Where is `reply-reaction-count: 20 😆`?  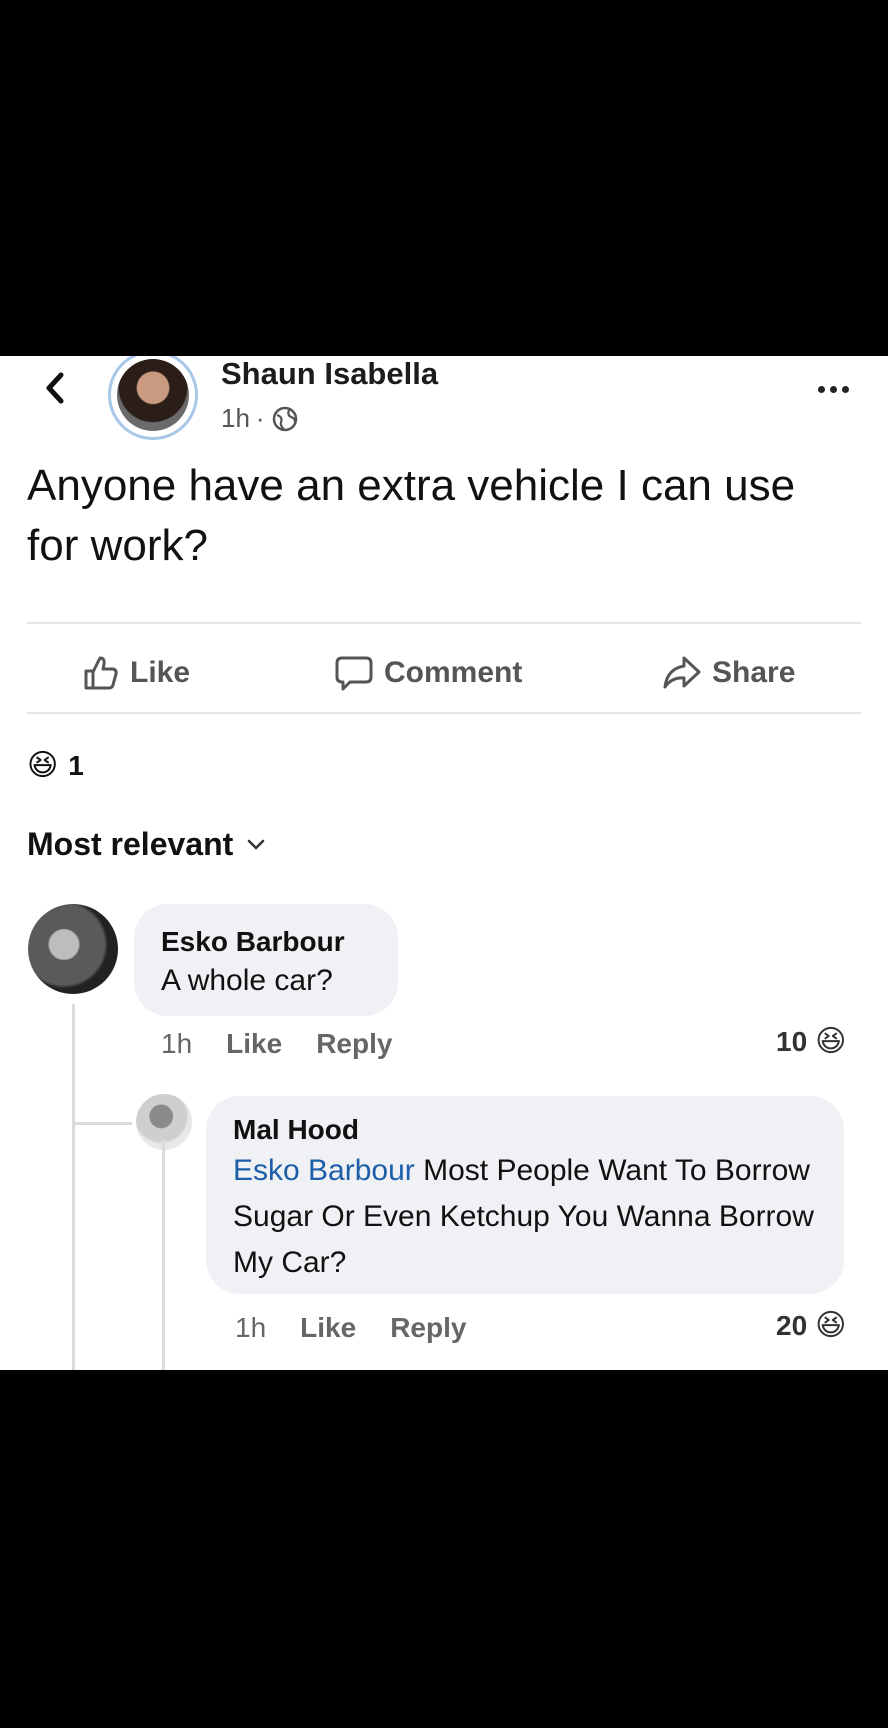
reply-reaction-count: 20 😆 is located at coordinates (811, 1325).